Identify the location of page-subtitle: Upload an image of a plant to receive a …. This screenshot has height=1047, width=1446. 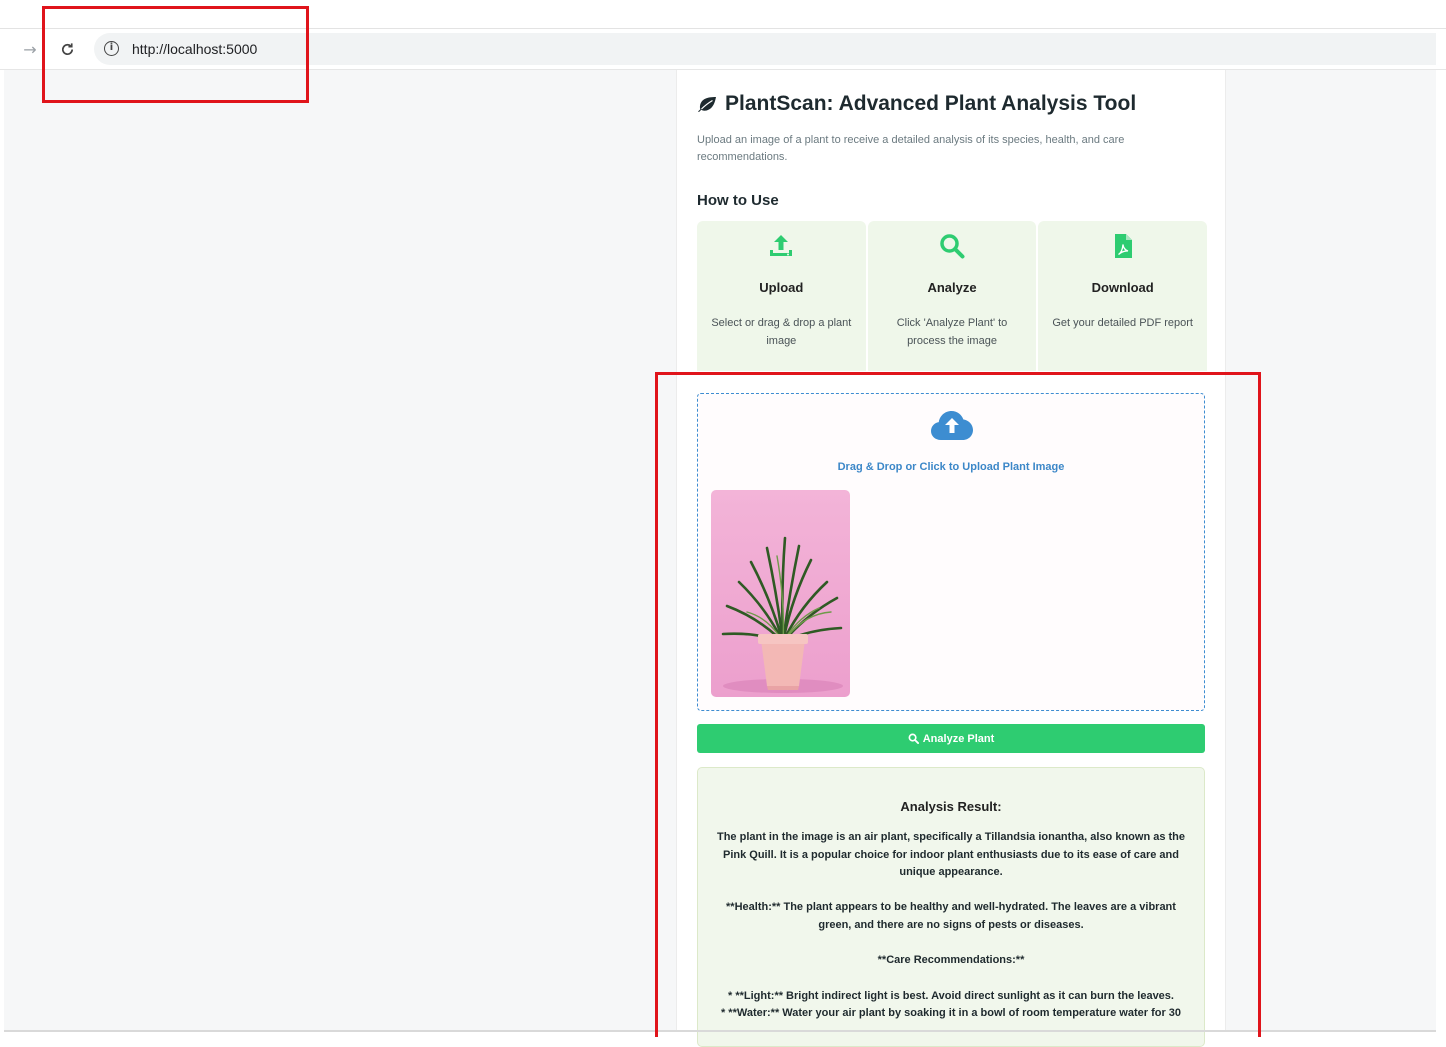
(911, 148).